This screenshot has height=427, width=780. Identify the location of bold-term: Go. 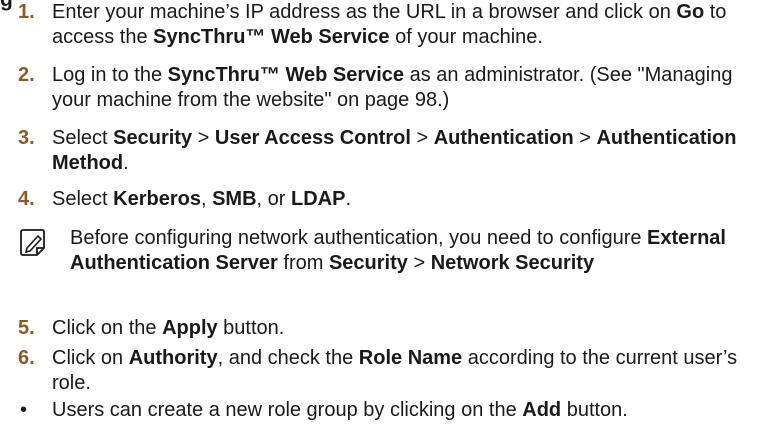
(690, 12).